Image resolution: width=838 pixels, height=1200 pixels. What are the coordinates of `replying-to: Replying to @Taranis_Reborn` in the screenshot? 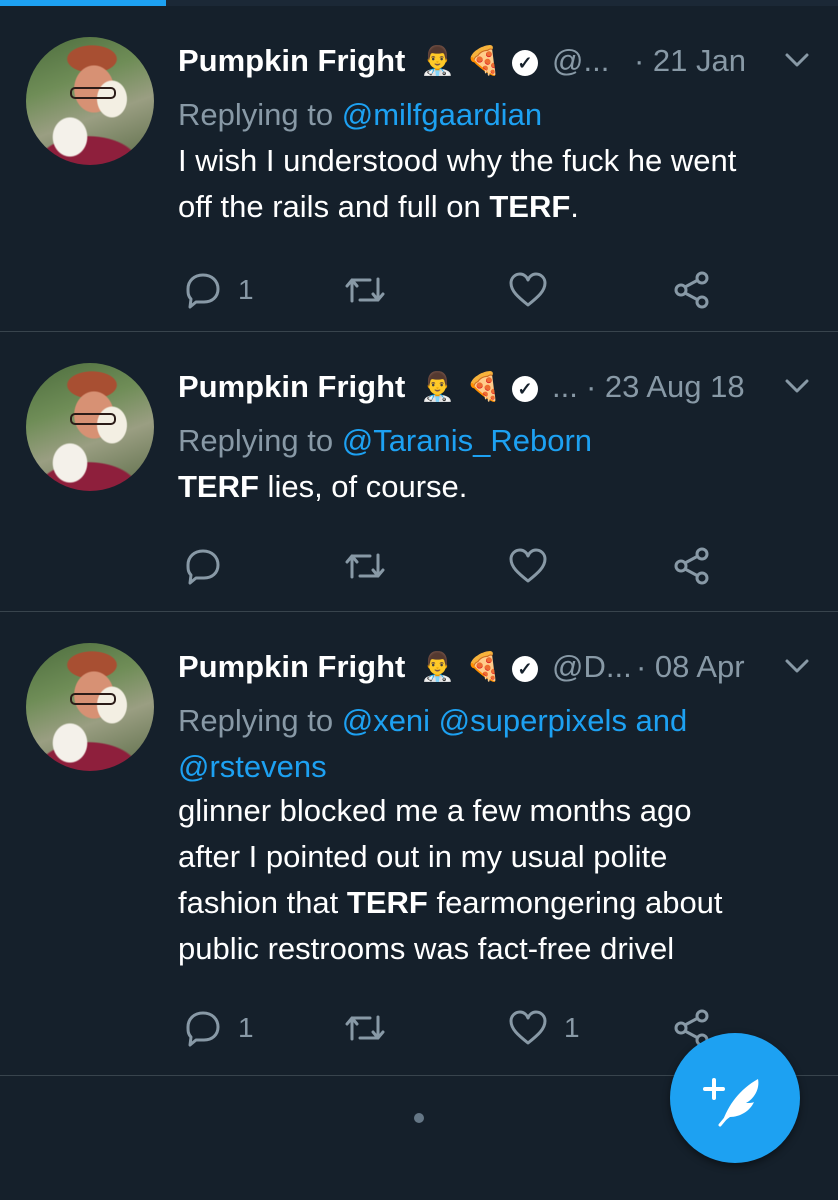 It's located at (478, 441).